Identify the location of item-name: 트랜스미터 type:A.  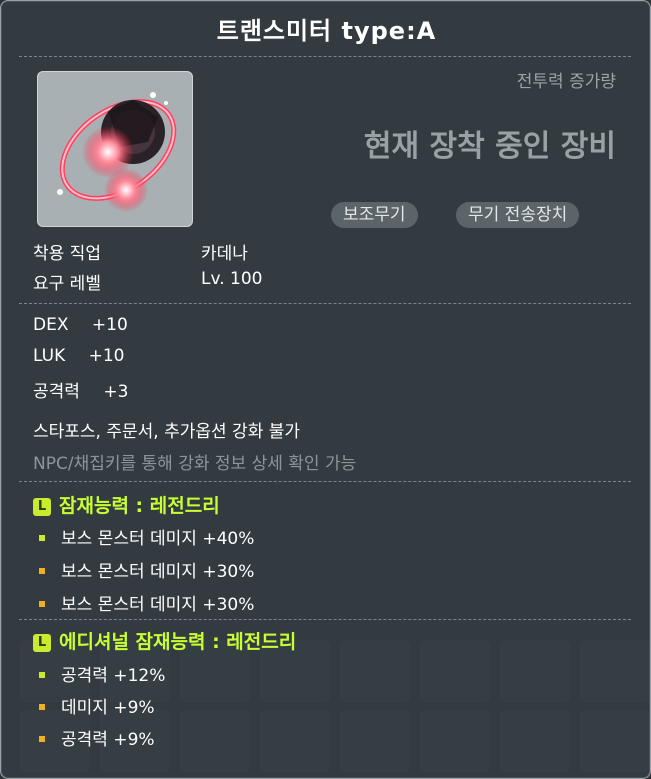
(326, 31).